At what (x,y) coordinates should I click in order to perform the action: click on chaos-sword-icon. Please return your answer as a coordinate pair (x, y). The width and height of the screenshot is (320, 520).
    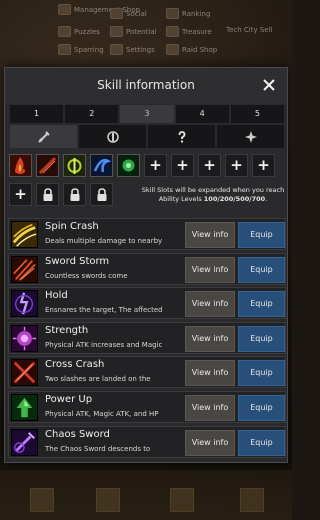
    Looking at the image, I should click on (24, 442).